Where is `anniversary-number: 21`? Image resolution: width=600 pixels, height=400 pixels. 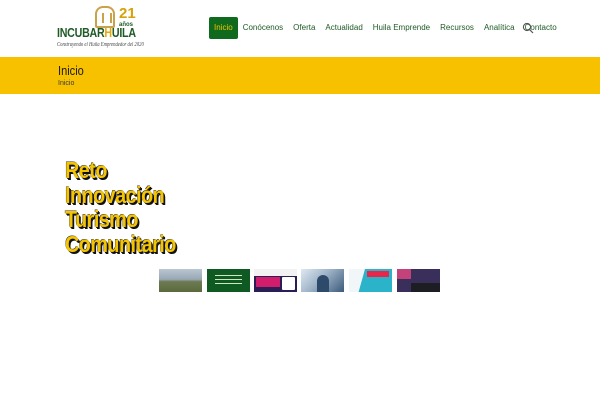 anniversary-number: 21 is located at coordinates (127, 13).